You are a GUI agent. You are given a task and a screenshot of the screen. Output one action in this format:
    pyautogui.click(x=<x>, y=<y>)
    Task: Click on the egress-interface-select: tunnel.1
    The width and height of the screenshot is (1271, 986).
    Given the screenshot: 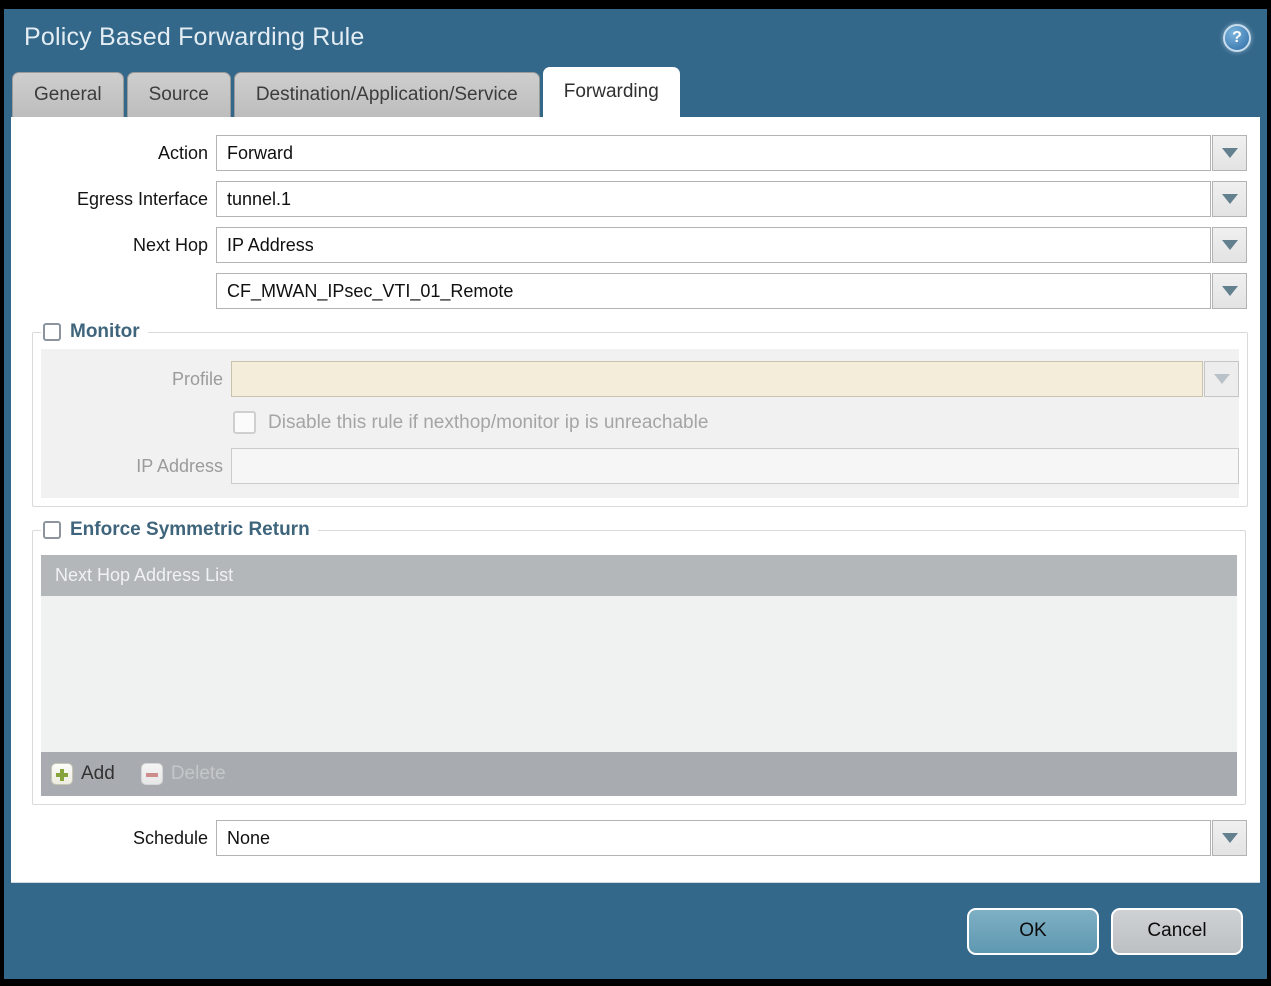 What is the action you would take?
    pyautogui.click(x=713, y=199)
    